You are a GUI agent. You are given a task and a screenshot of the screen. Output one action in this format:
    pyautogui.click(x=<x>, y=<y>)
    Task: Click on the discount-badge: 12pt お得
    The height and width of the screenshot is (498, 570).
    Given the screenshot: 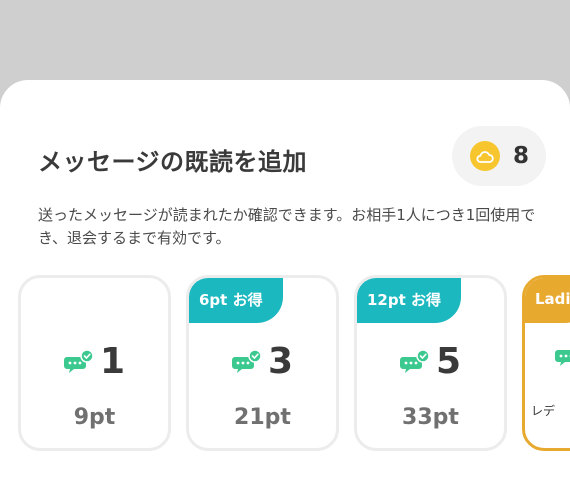 What is the action you would take?
    pyautogui.click(x=409, y=300)
    